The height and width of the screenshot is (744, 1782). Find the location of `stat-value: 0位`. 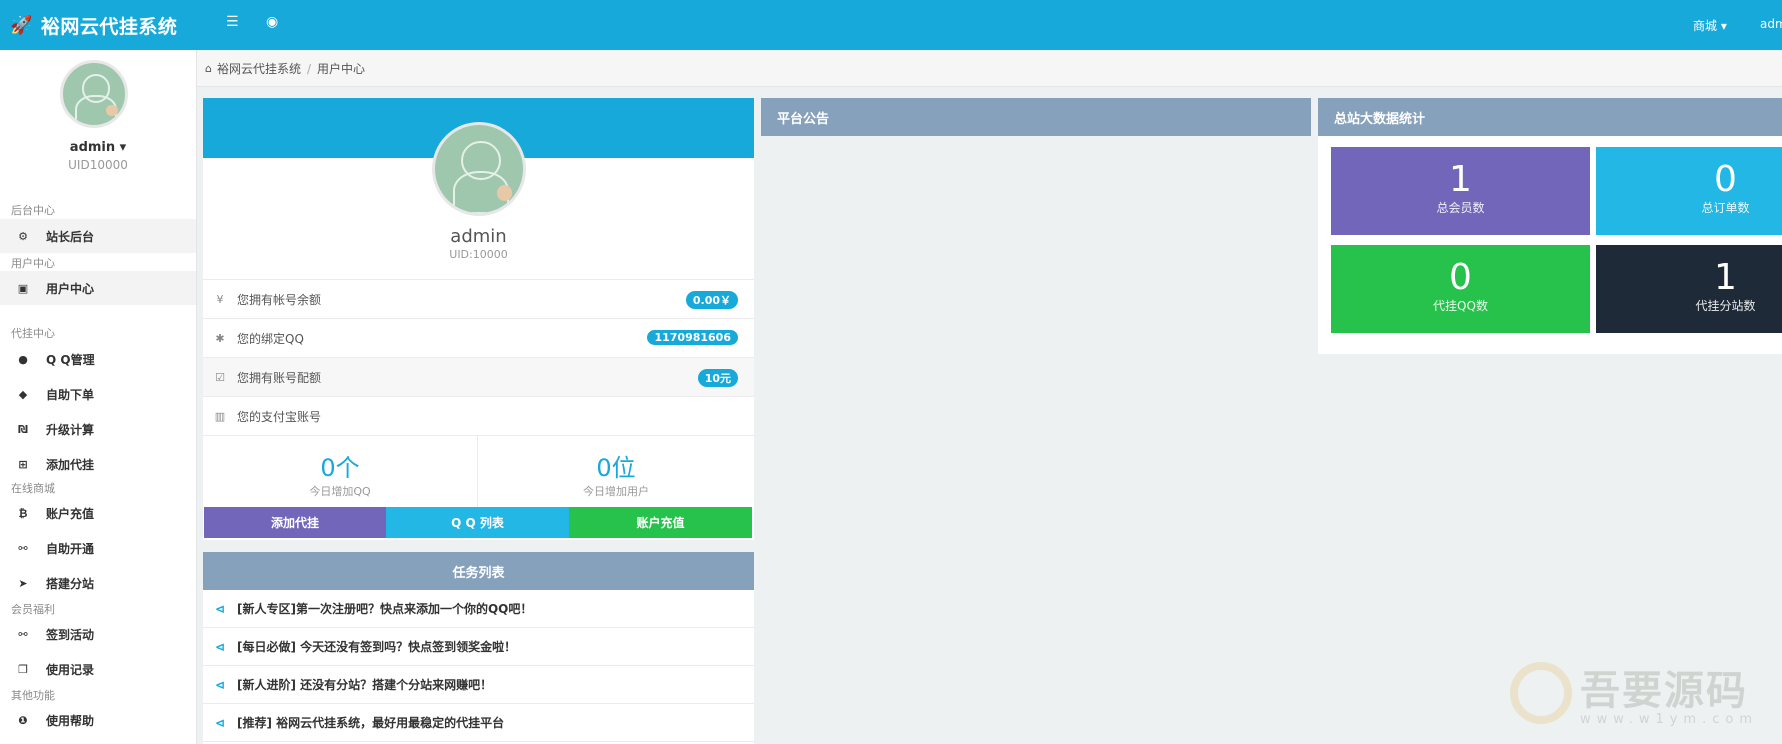

stat-value: 0位 is located at coordinates (616, 468).